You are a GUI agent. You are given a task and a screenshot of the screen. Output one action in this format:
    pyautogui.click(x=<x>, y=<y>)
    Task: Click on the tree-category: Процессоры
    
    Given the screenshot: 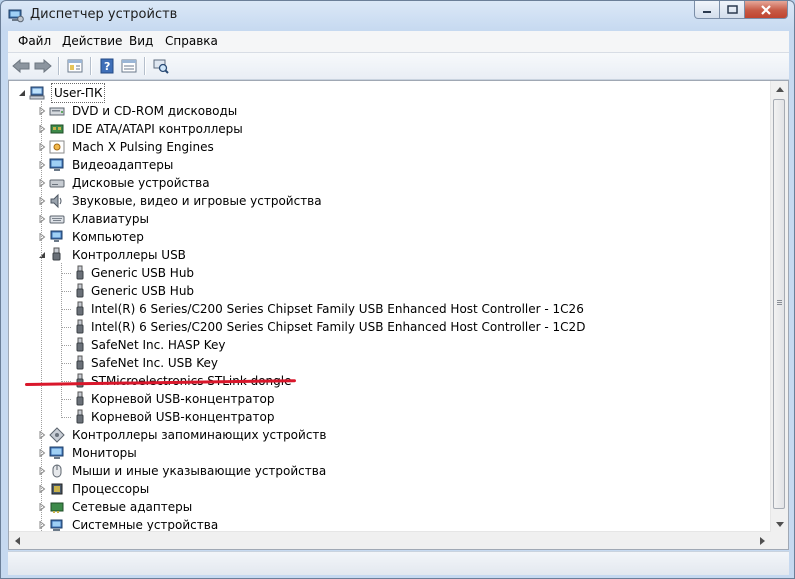 What is the action you would take?
    pyautogui.click(x=389, y=489)
    